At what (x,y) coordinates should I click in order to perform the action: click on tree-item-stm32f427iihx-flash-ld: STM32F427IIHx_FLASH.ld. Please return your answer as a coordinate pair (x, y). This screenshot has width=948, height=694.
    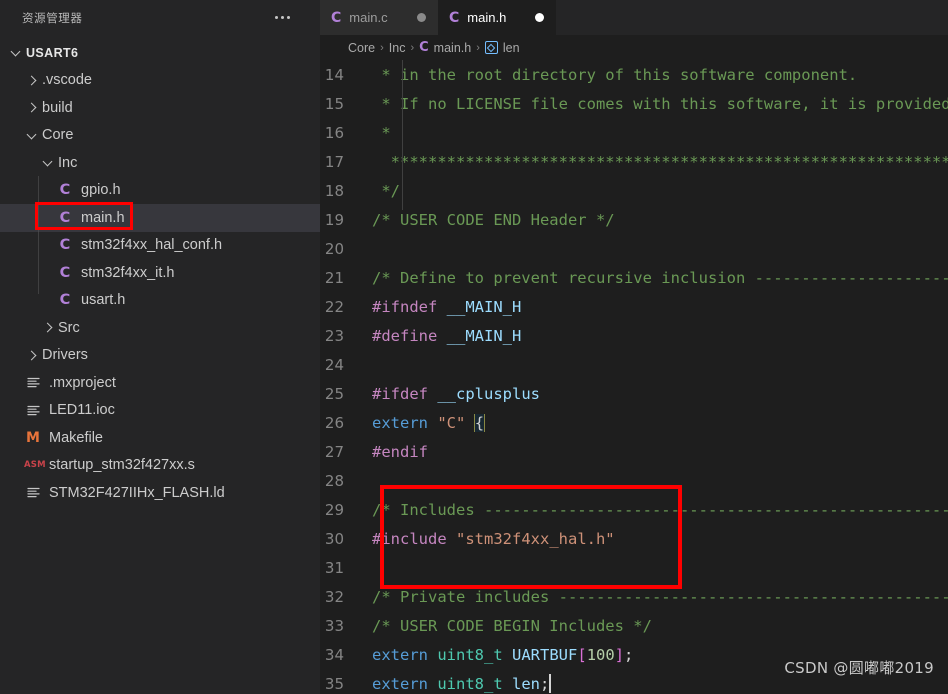
    Looking at the image, I should click on (160, 493).